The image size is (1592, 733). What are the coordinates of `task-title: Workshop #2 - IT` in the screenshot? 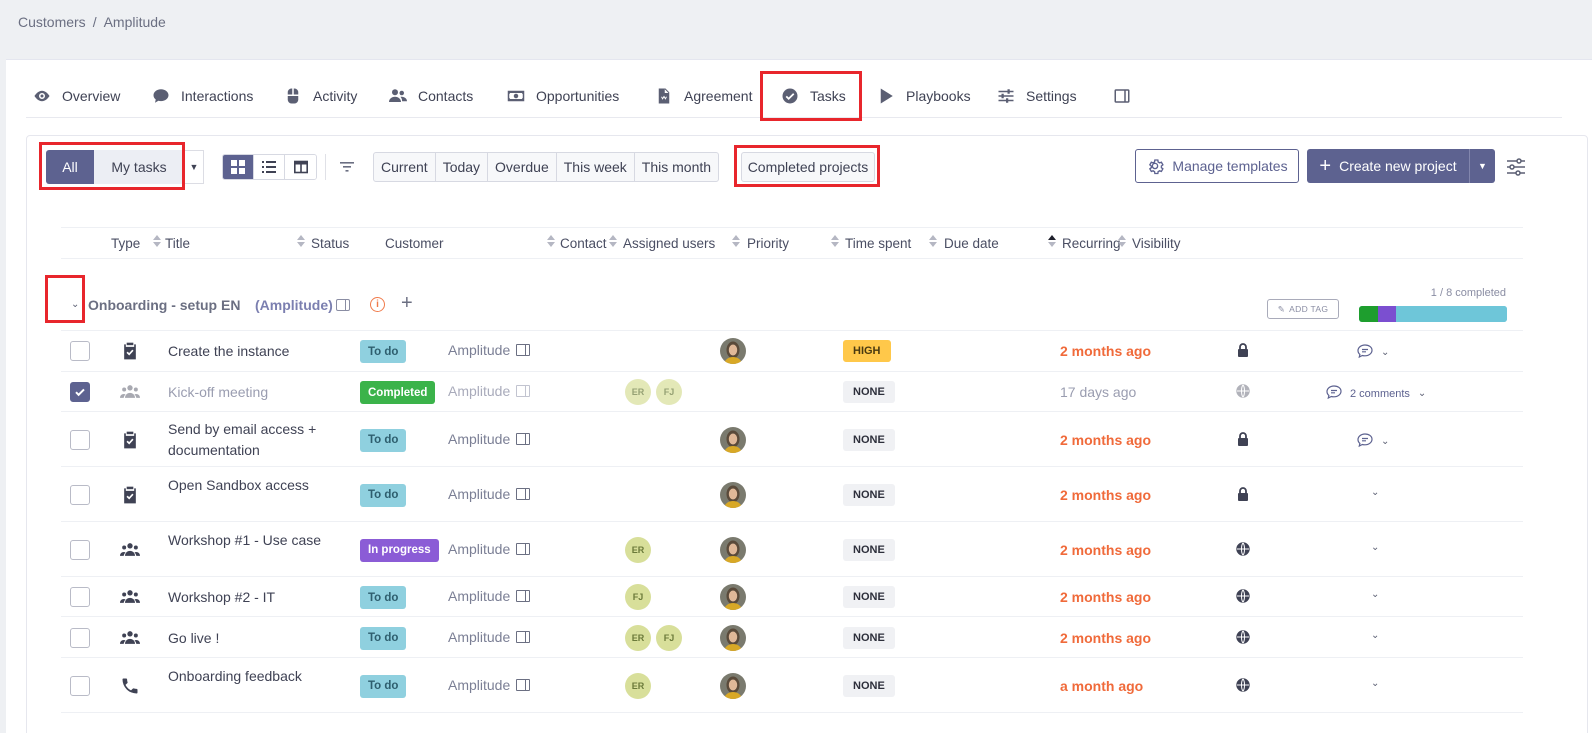 It's located at (255, 597).